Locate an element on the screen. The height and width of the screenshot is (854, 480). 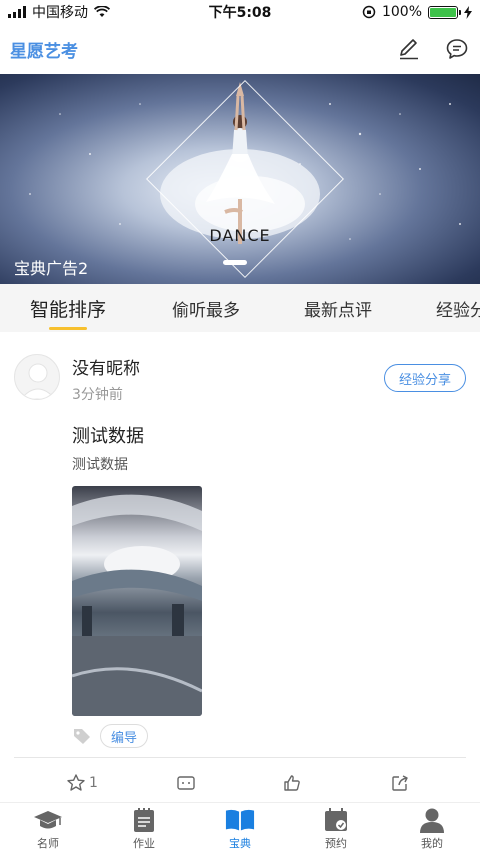
star-action: 1 is located at coordinates (82, 783).